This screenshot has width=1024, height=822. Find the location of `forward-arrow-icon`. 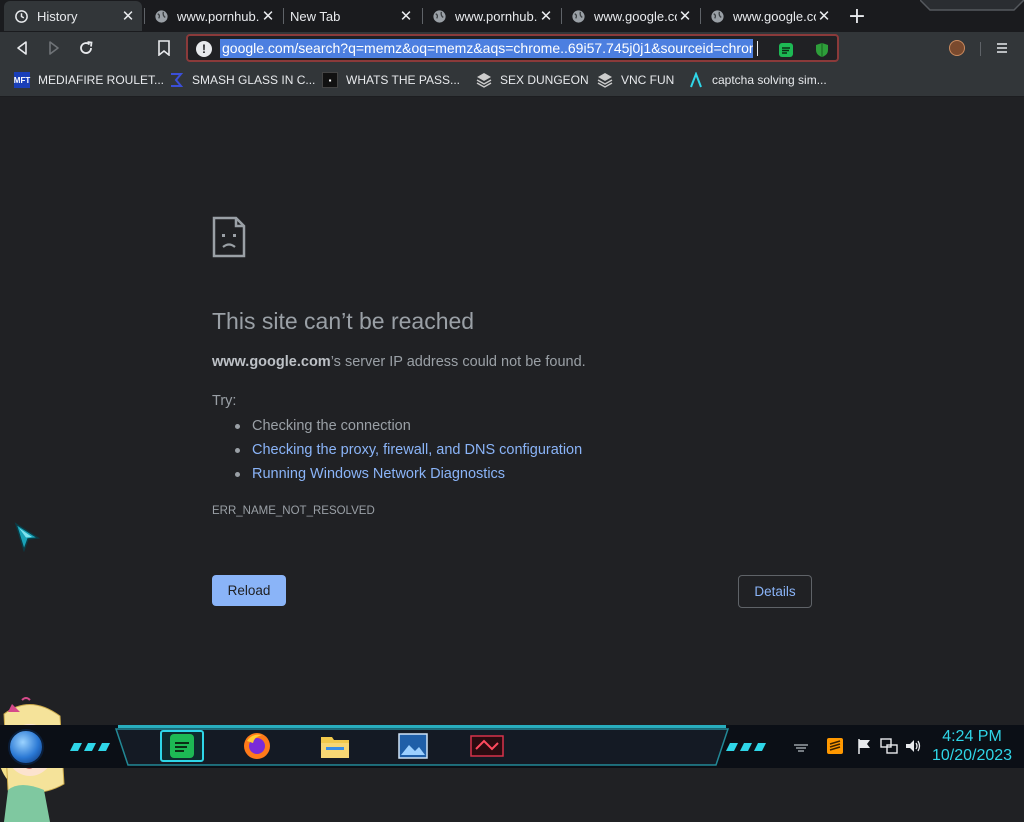

forward-arrow-icon is located at coordinates (54, 48).